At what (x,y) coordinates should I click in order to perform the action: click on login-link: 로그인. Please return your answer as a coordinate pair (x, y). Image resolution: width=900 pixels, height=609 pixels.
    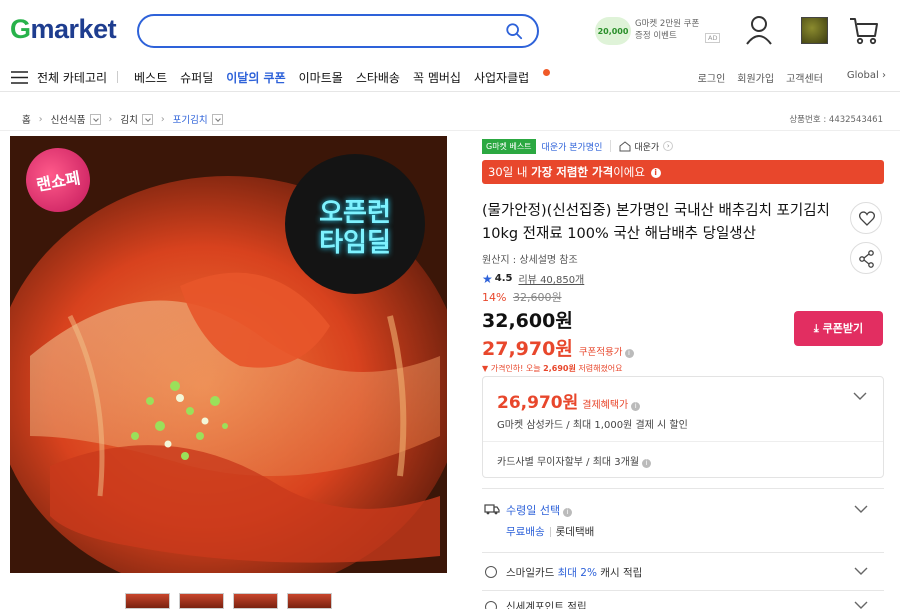
    Looking at the image, I should click on (712, 77).